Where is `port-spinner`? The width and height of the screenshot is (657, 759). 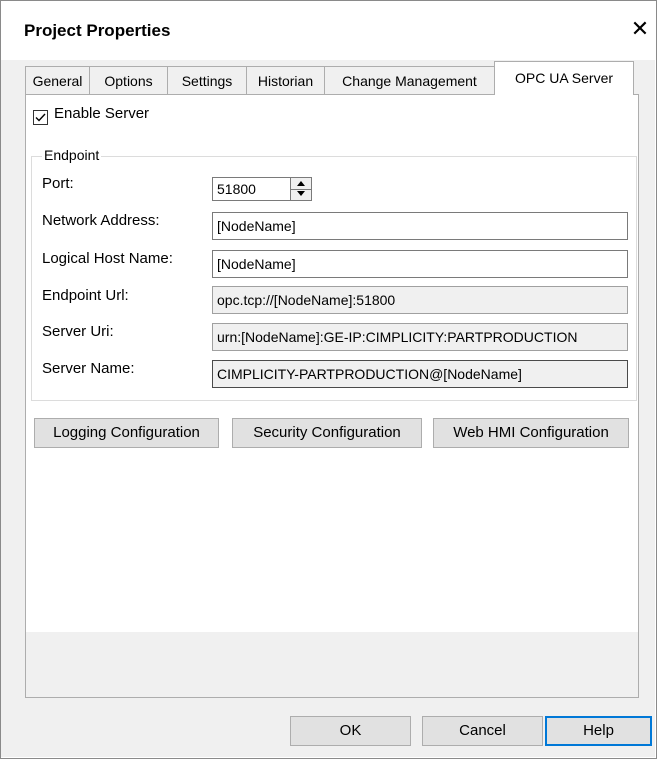
port-spinner is located at coordinates (301, 189).